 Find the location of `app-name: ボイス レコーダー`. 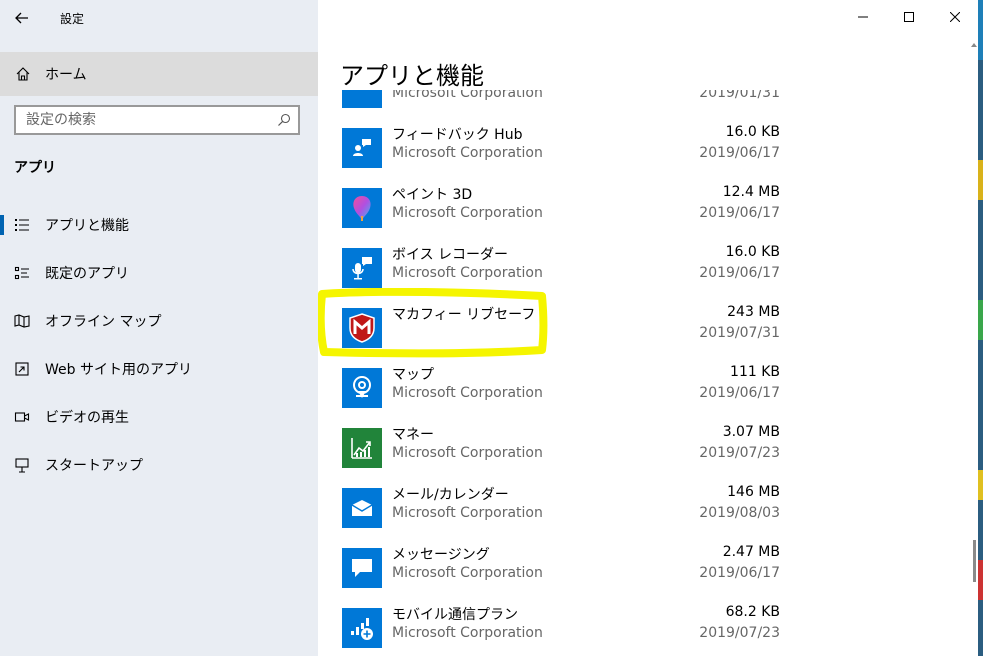

app-name: ボイス レコーダー is located at coordinates (450, 255).